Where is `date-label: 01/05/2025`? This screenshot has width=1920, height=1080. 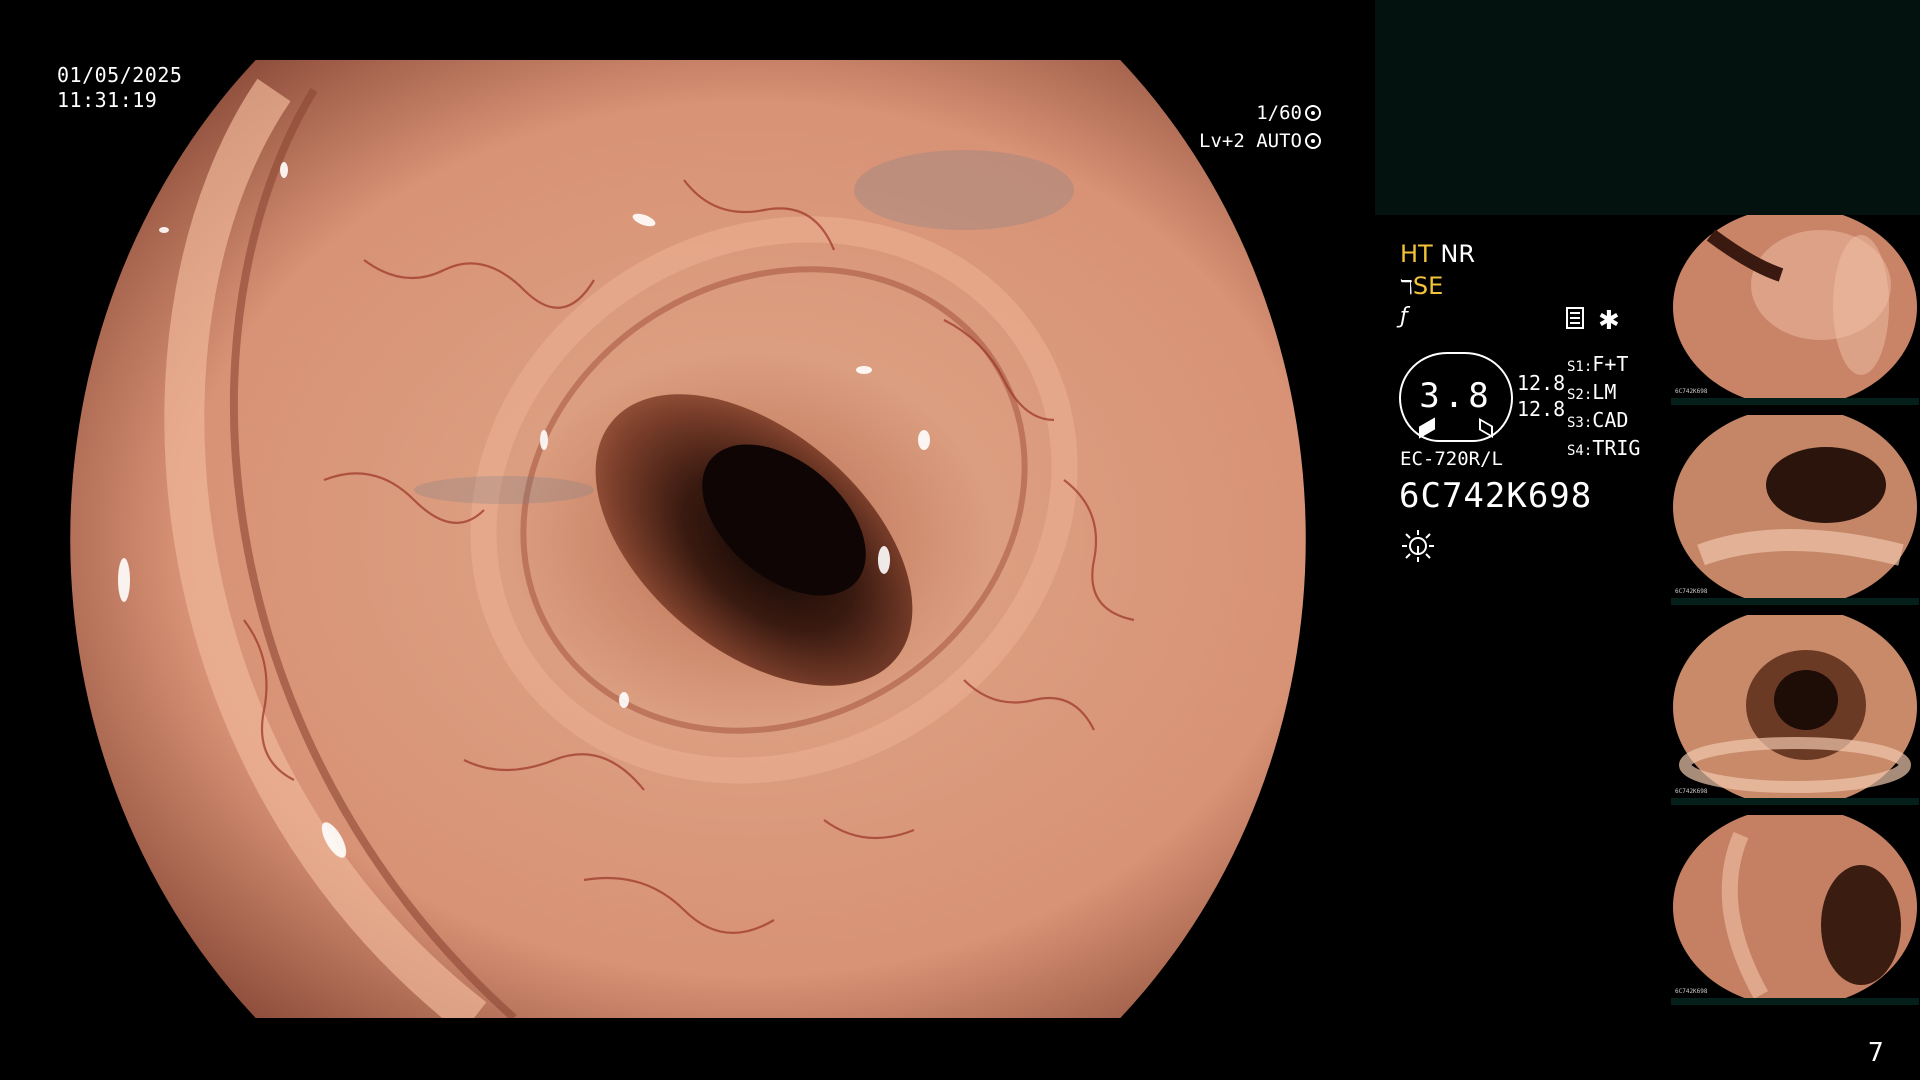 date-label: 01/05/2025 is located at coordinates (120, 75).